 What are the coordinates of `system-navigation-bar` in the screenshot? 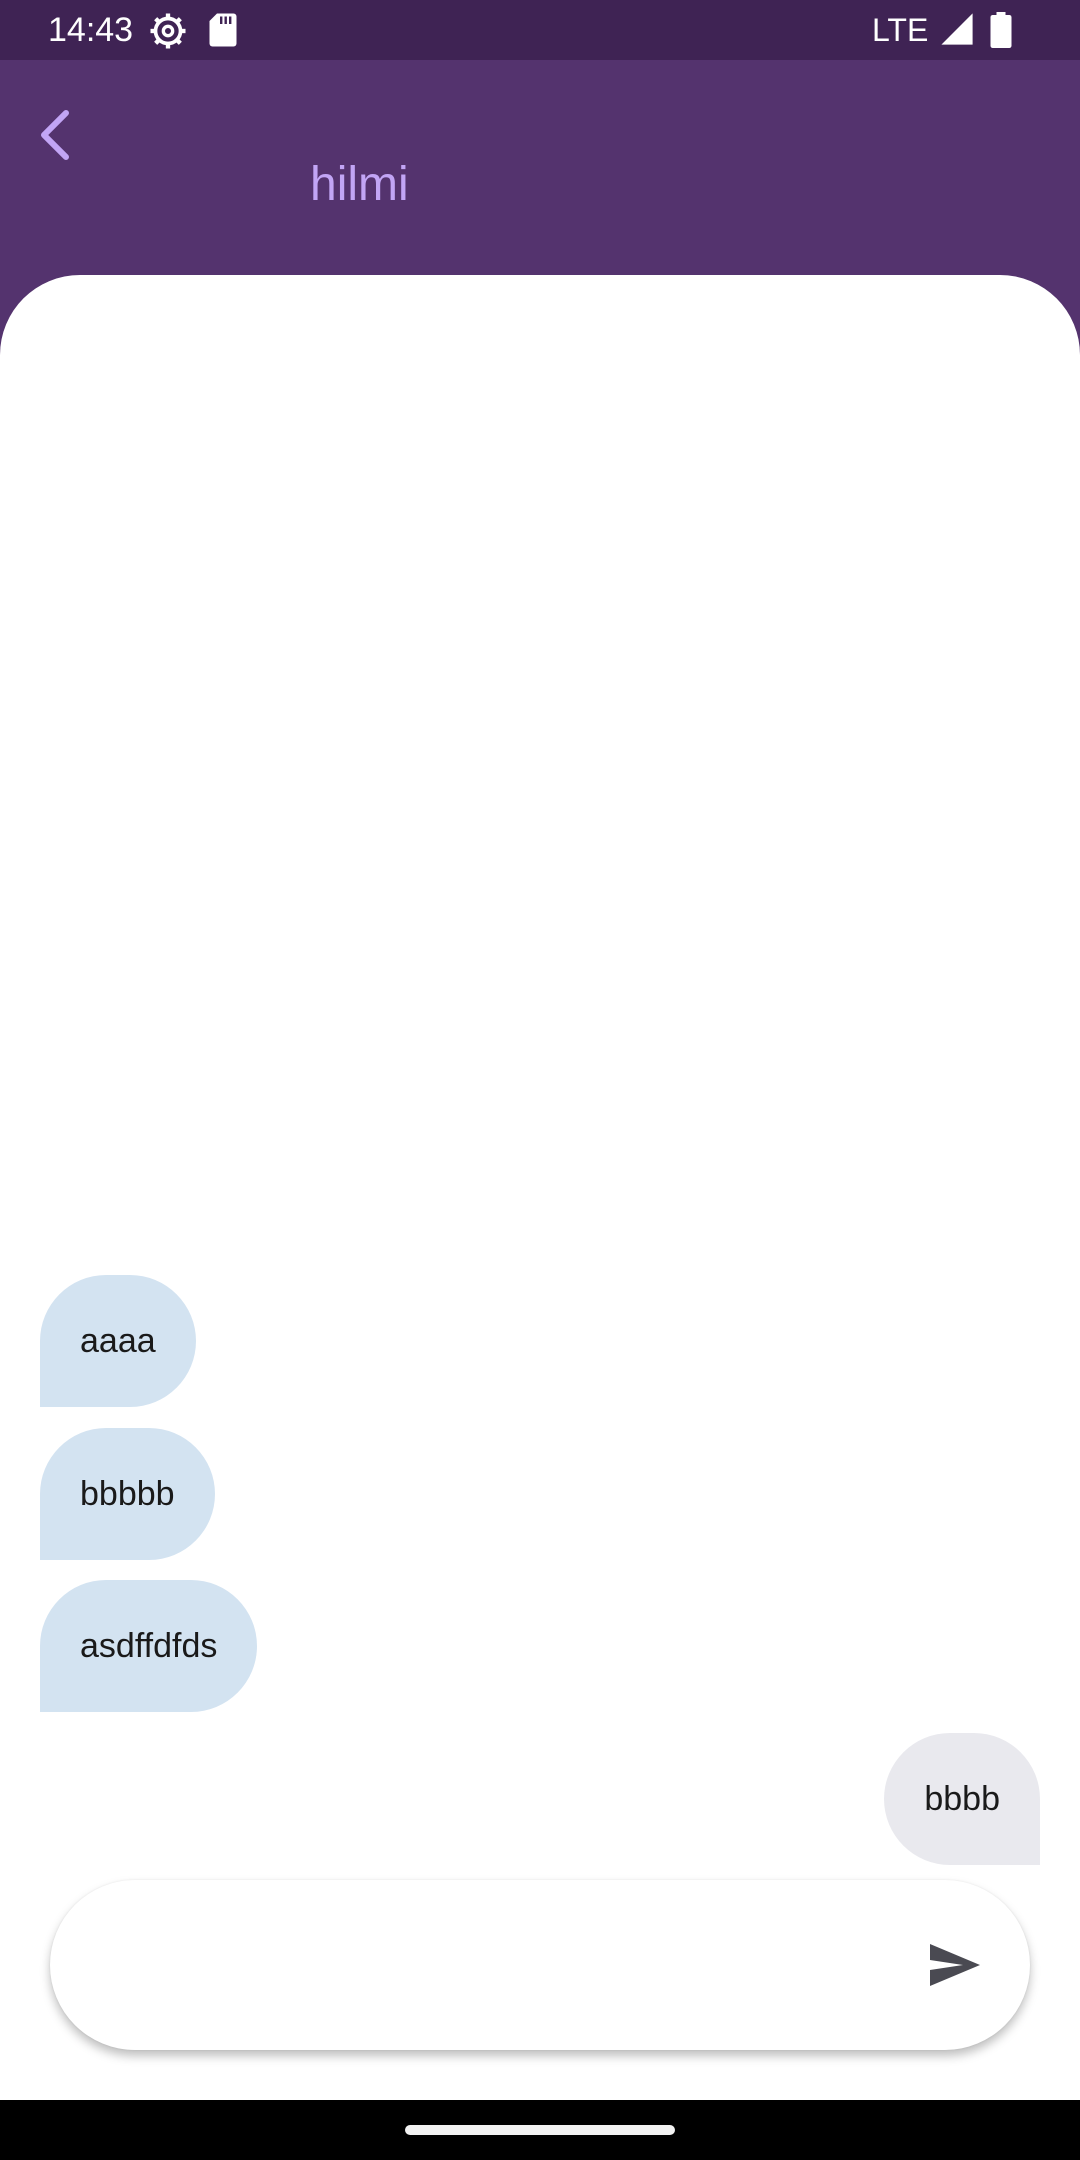 It's located at (540, 2130).